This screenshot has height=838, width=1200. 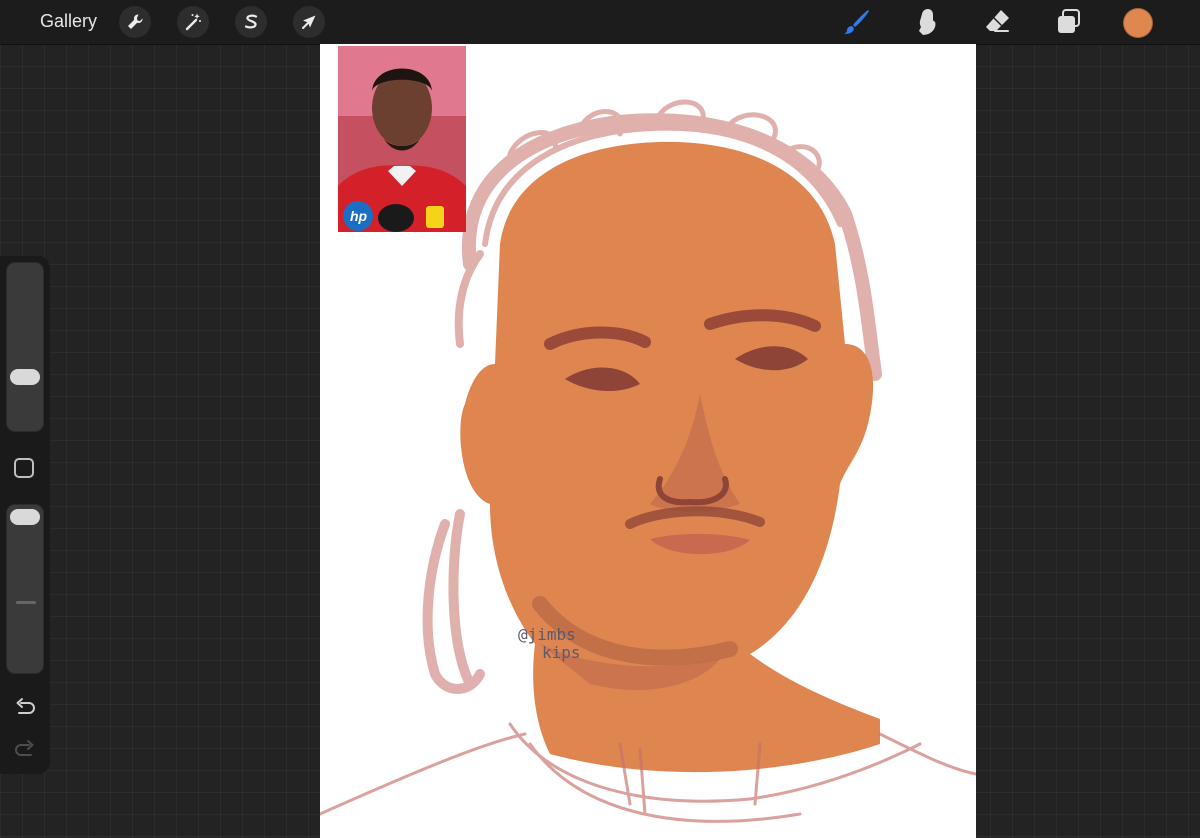 I want to click on brush-size-slider, so click(x=25, y=347).